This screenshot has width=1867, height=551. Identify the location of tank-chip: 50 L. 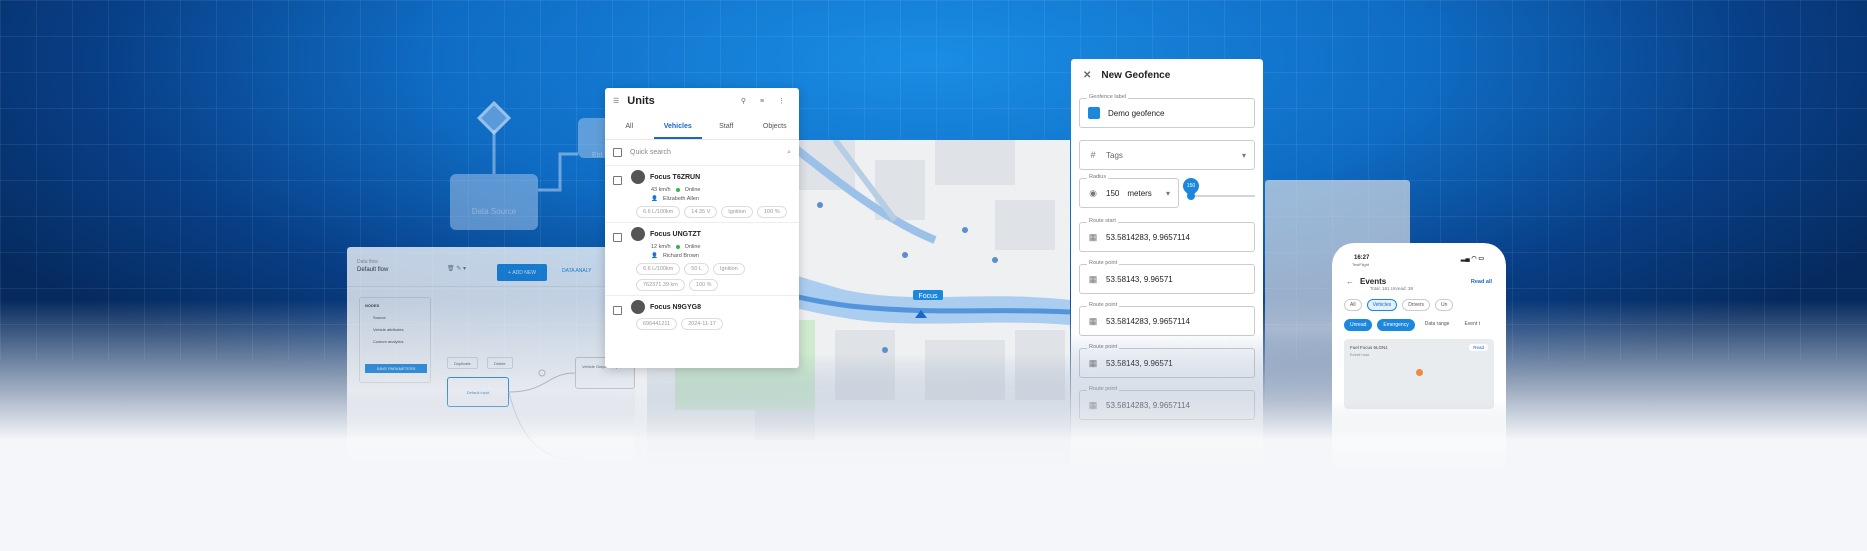
(696, 269).